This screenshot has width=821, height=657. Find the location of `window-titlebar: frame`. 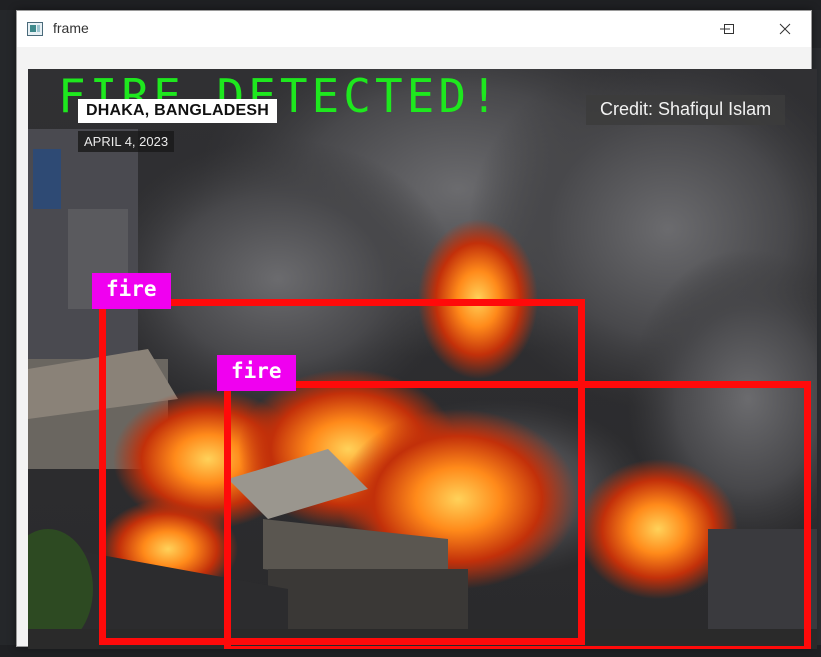

window-titlebar: frame is located at coordinates (414, 29).